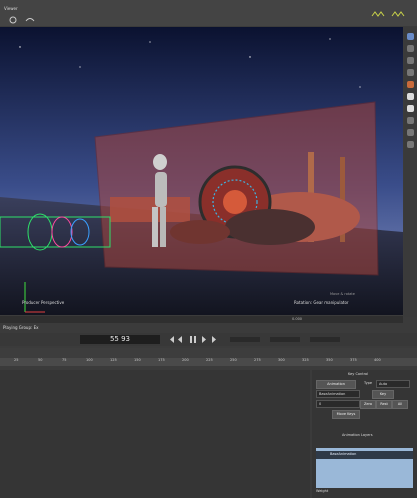  Describe the element at coordinates (161, 360) in the screenshot. I see `ruler-tick: 175` at that location.